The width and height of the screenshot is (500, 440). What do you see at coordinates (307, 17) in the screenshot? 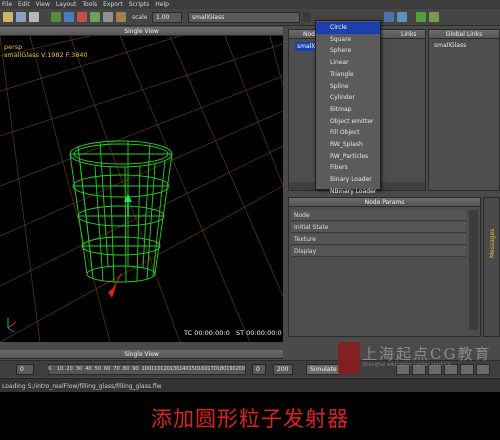
I see `chevron-down-icon` at bounding box center [307, 17].